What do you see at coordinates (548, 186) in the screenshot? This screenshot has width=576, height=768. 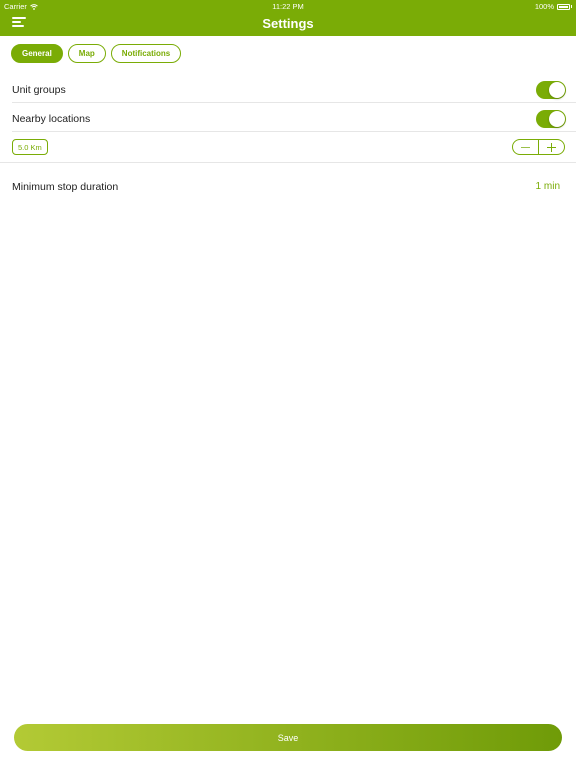 I see `minimum-stop-duration-value: 1 min` at bounding box center [548, 186].